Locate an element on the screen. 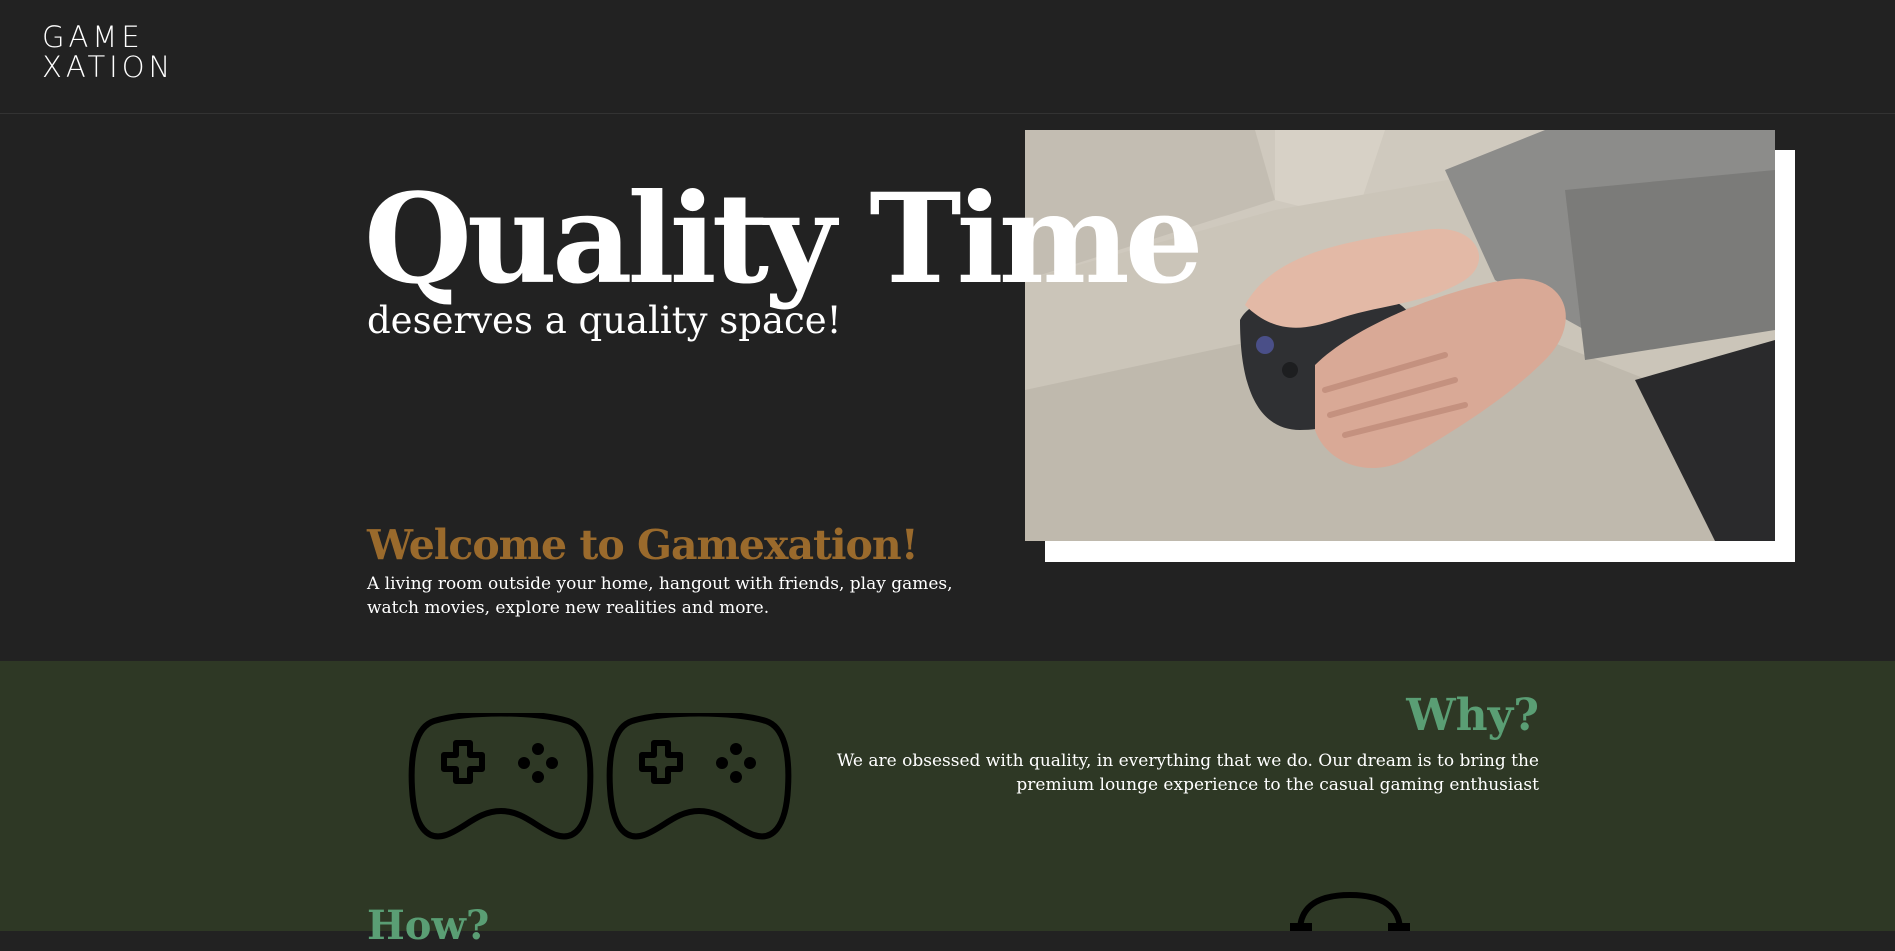 The image size is (1895, 951). site-header: GAME XATION is located at coordinates (947, 57).